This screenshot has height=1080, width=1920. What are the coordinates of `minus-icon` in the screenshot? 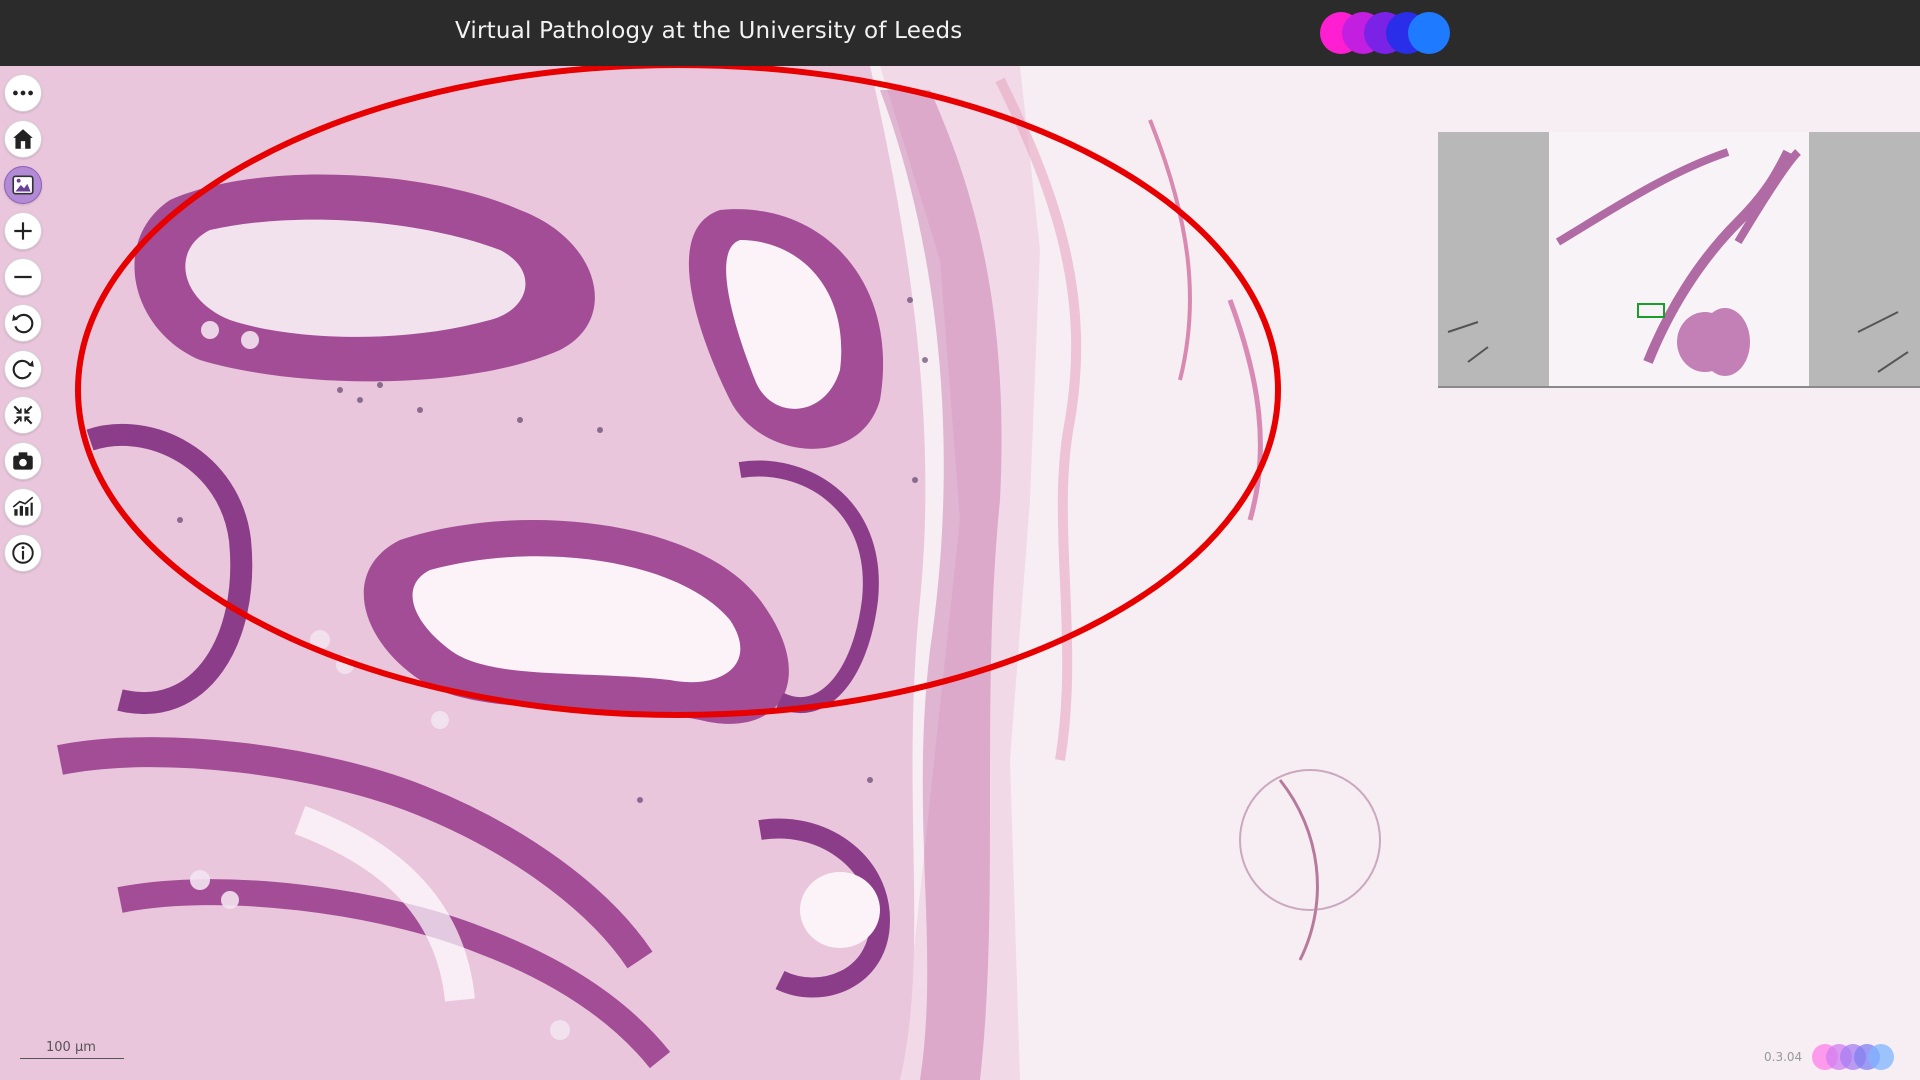 It's located at (23, 277).